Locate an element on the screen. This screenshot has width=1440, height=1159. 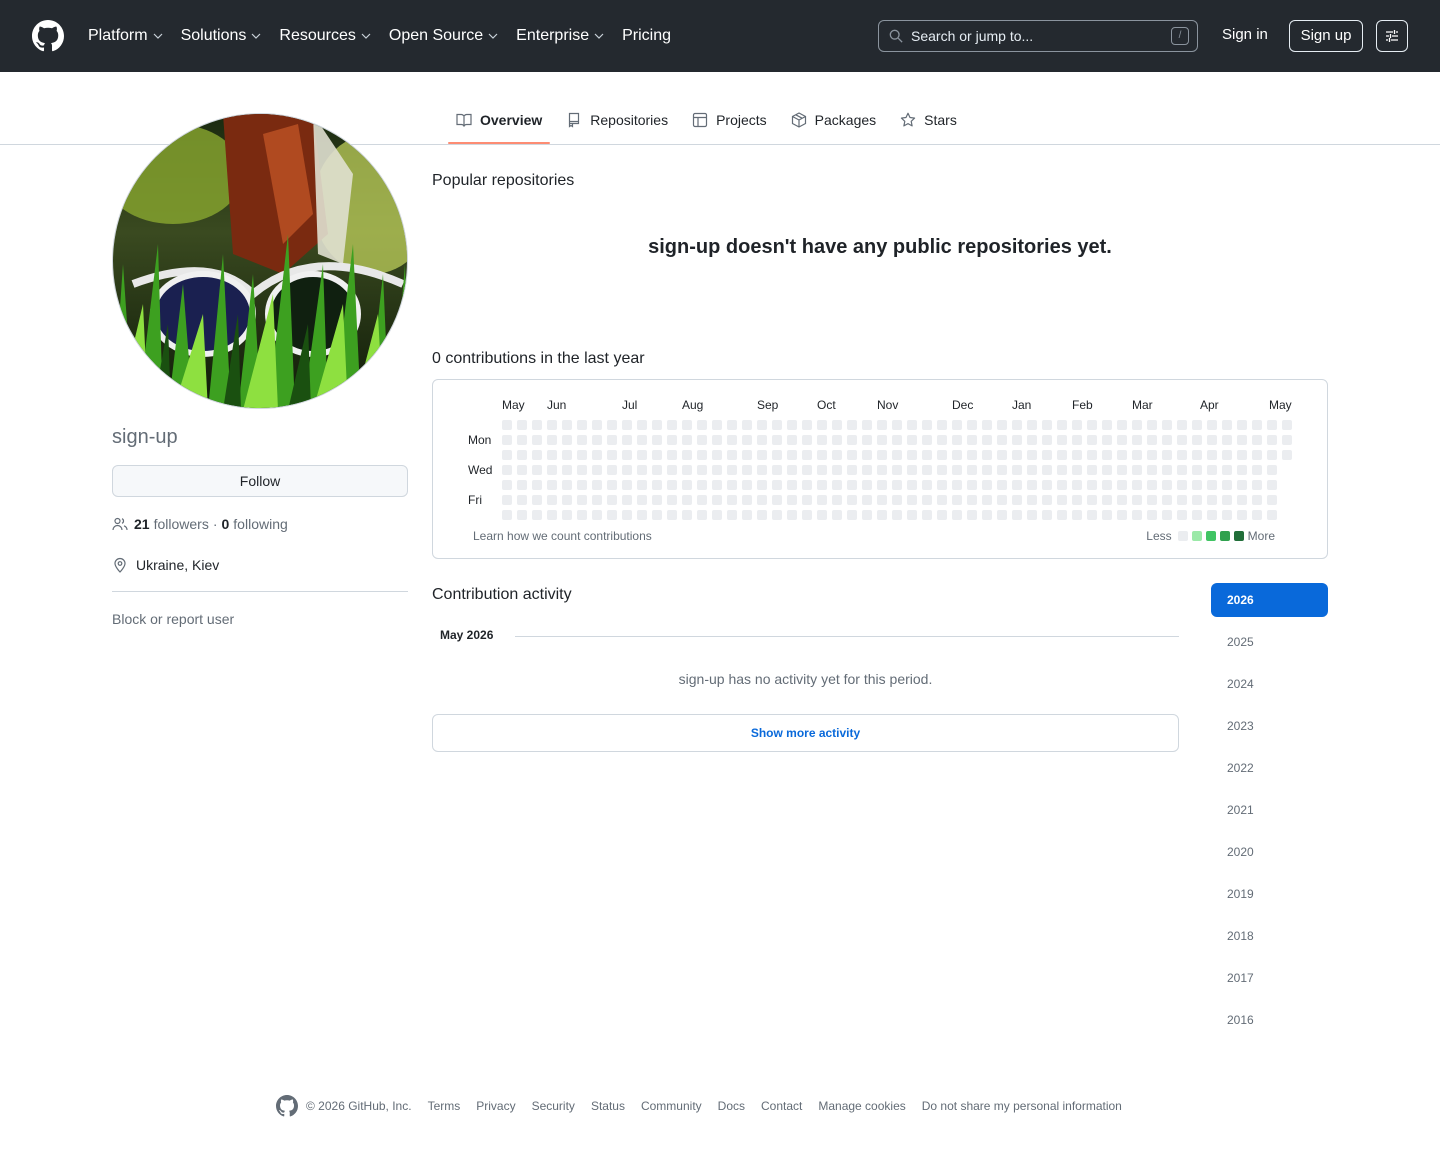
footer-link-community: Community is located at coordinates (671, 1106).